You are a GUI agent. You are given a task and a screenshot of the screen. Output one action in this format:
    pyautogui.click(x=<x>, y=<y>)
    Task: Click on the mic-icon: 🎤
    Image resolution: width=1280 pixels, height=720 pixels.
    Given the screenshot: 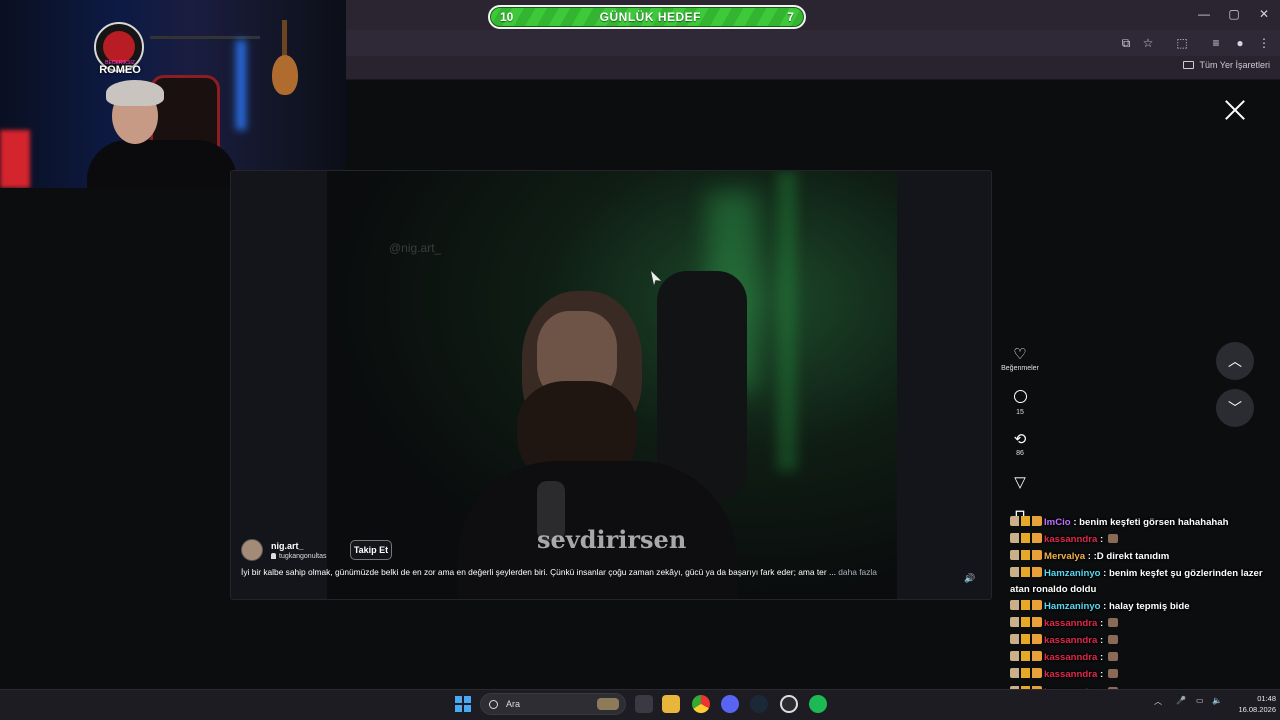 What is the action you would take?
    pyautogui.click(x=1181, y=700)
    